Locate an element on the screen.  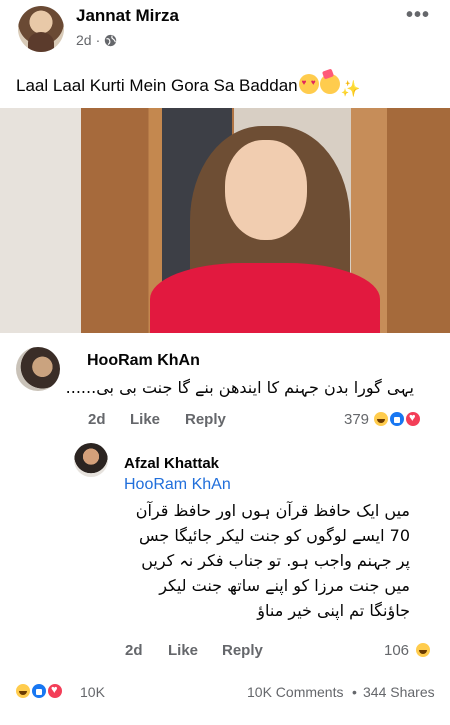
comment-reaction-count: 379 is located at coordinates (356, 419).